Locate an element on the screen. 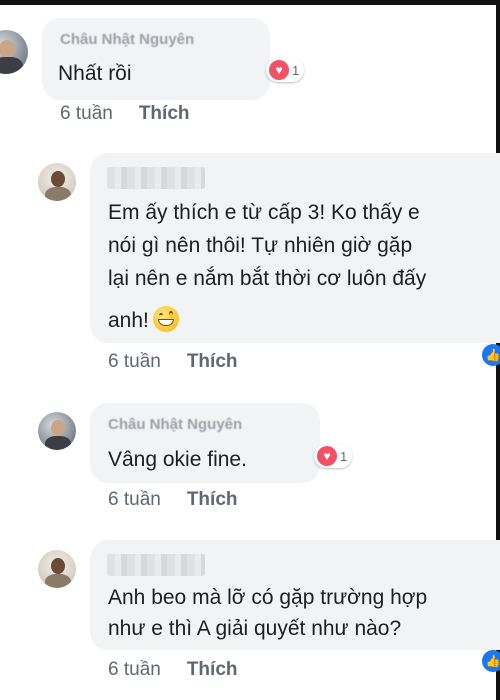 The height and width of the screenshot is (700, 500). comment-text-last-line: anh! is located at coordinates (143, 320).